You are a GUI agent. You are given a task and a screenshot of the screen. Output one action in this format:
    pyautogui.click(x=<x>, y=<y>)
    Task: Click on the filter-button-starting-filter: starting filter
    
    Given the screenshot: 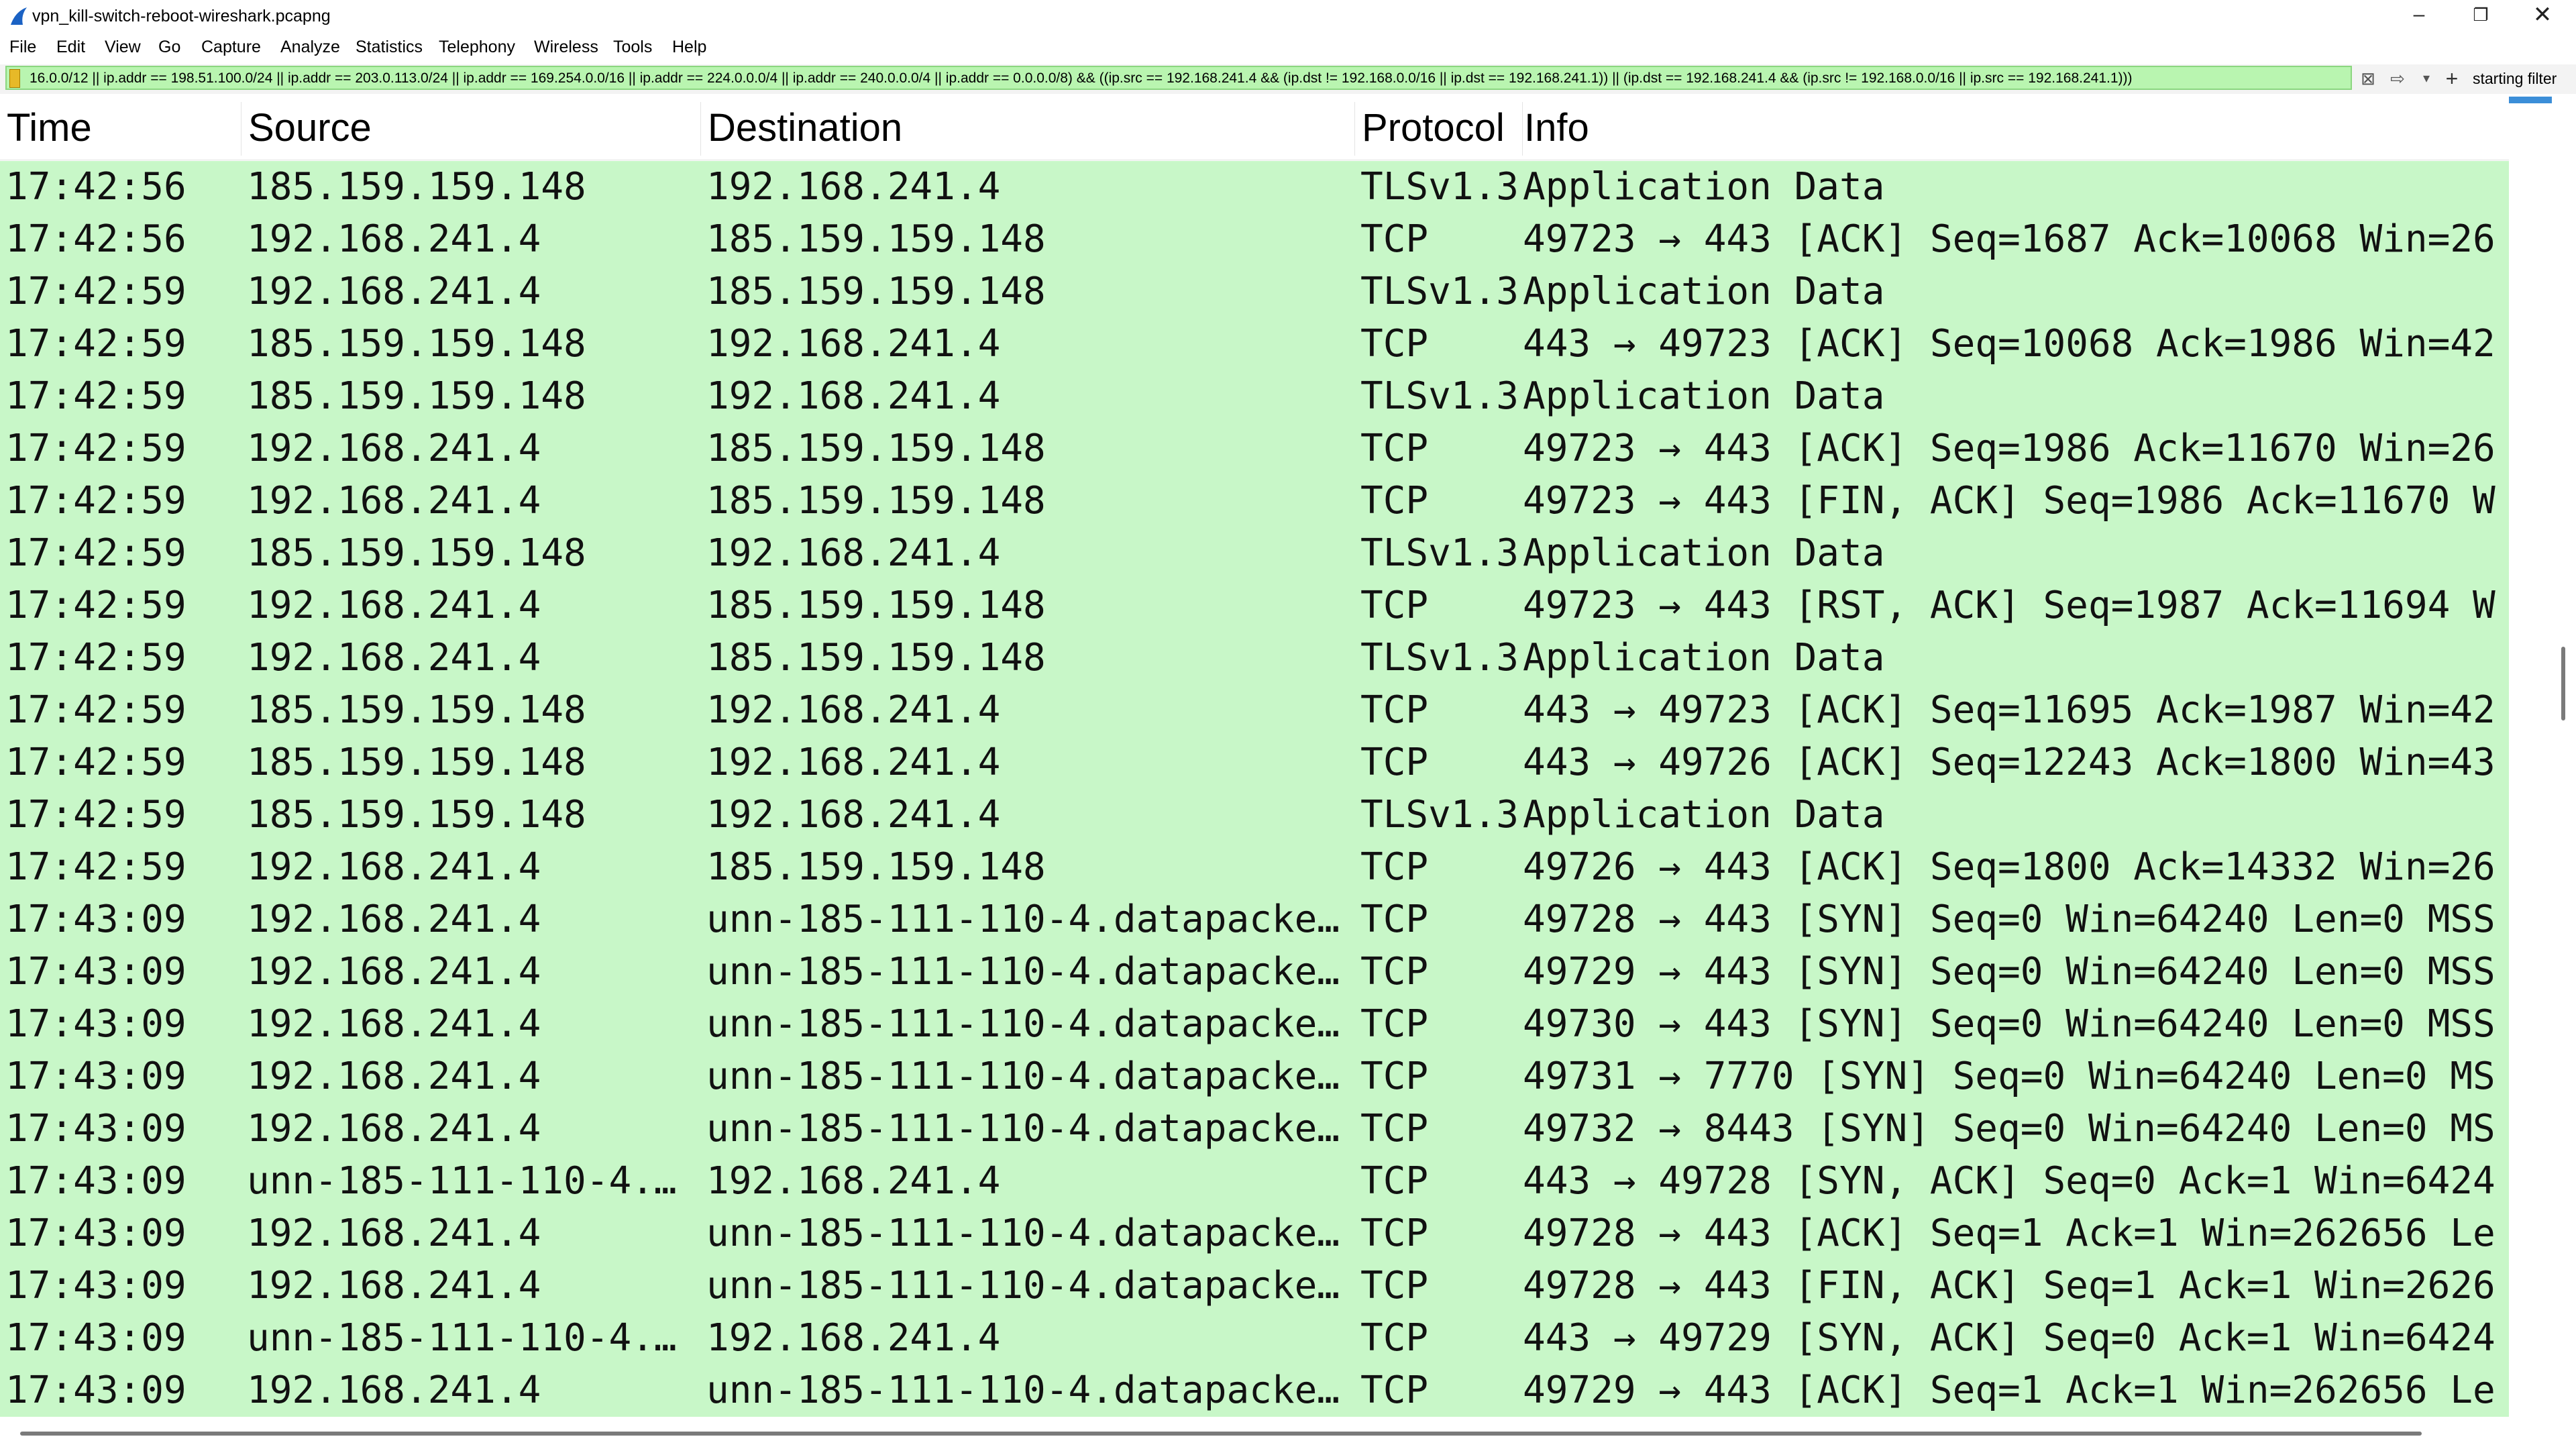 What is the action you would take?
    pyautogui.click(x=2515, y=78)
    